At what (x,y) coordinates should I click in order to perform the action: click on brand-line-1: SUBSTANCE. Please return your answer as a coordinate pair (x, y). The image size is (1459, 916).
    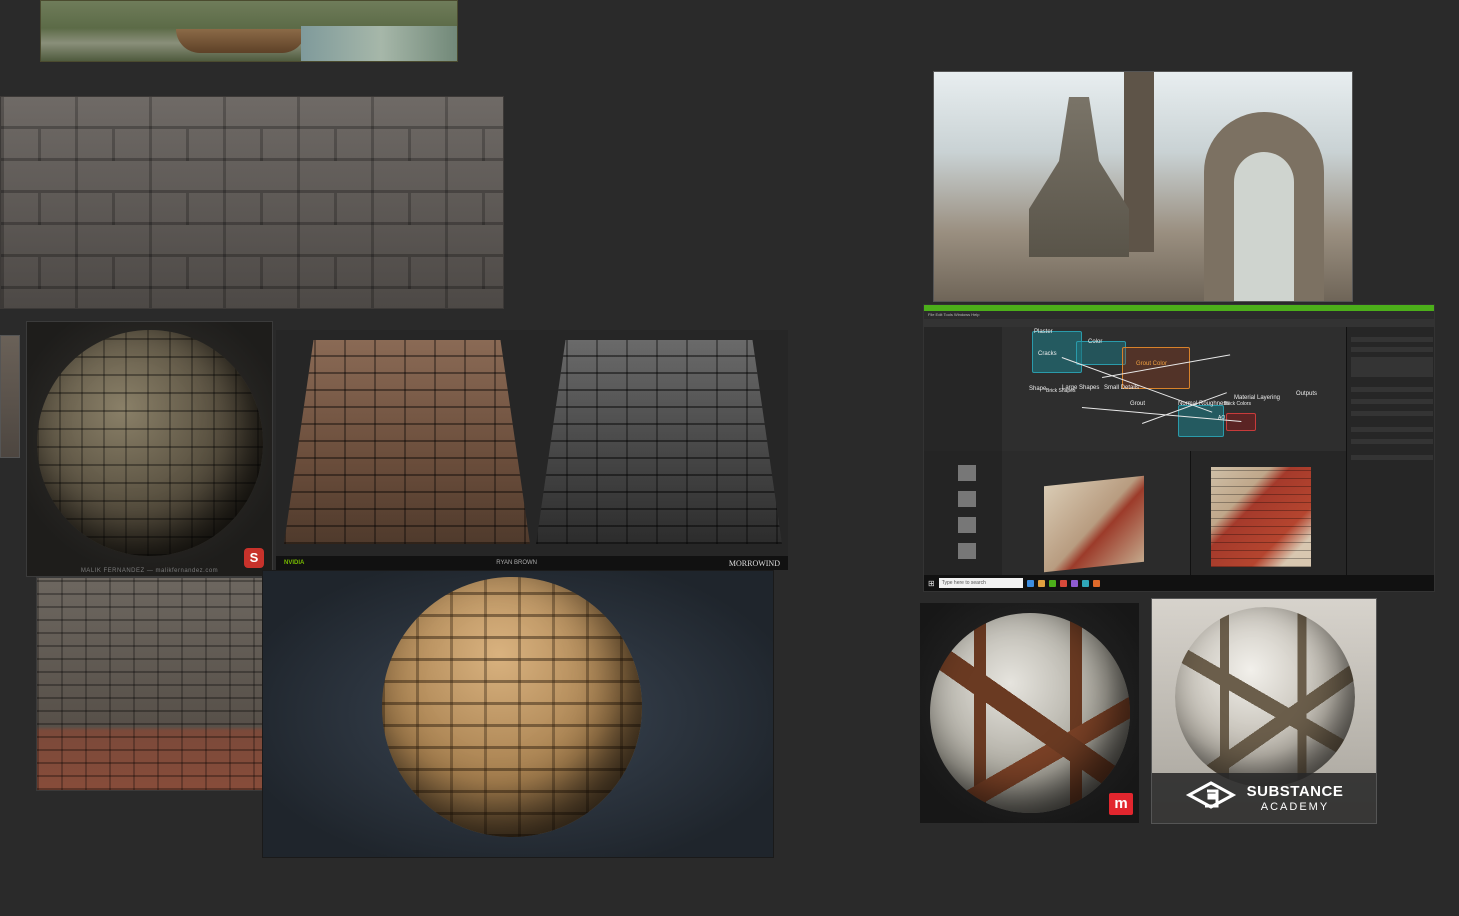
    Looking at the image, I should click on (1295, 791).